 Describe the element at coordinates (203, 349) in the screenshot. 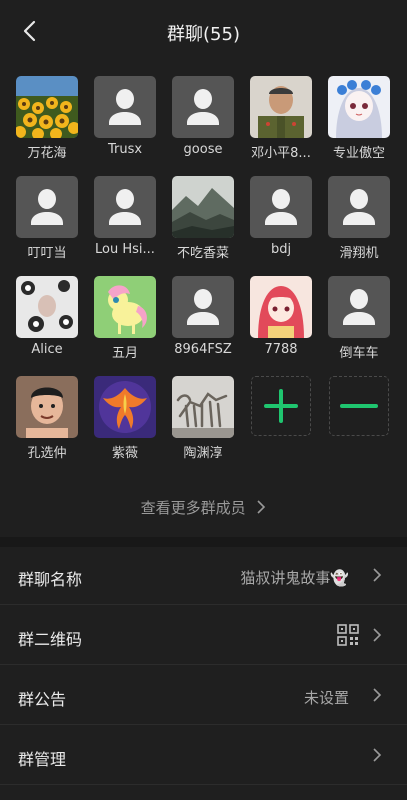

I see `member-name: 8964FSZ` at that location.